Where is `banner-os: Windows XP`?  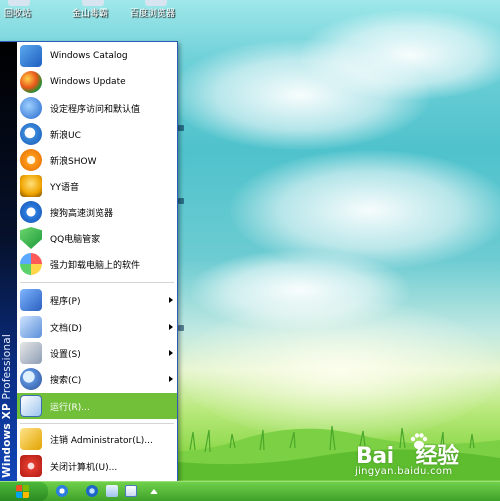
banner-os: Windows XP is located at coordinates (7, 440).